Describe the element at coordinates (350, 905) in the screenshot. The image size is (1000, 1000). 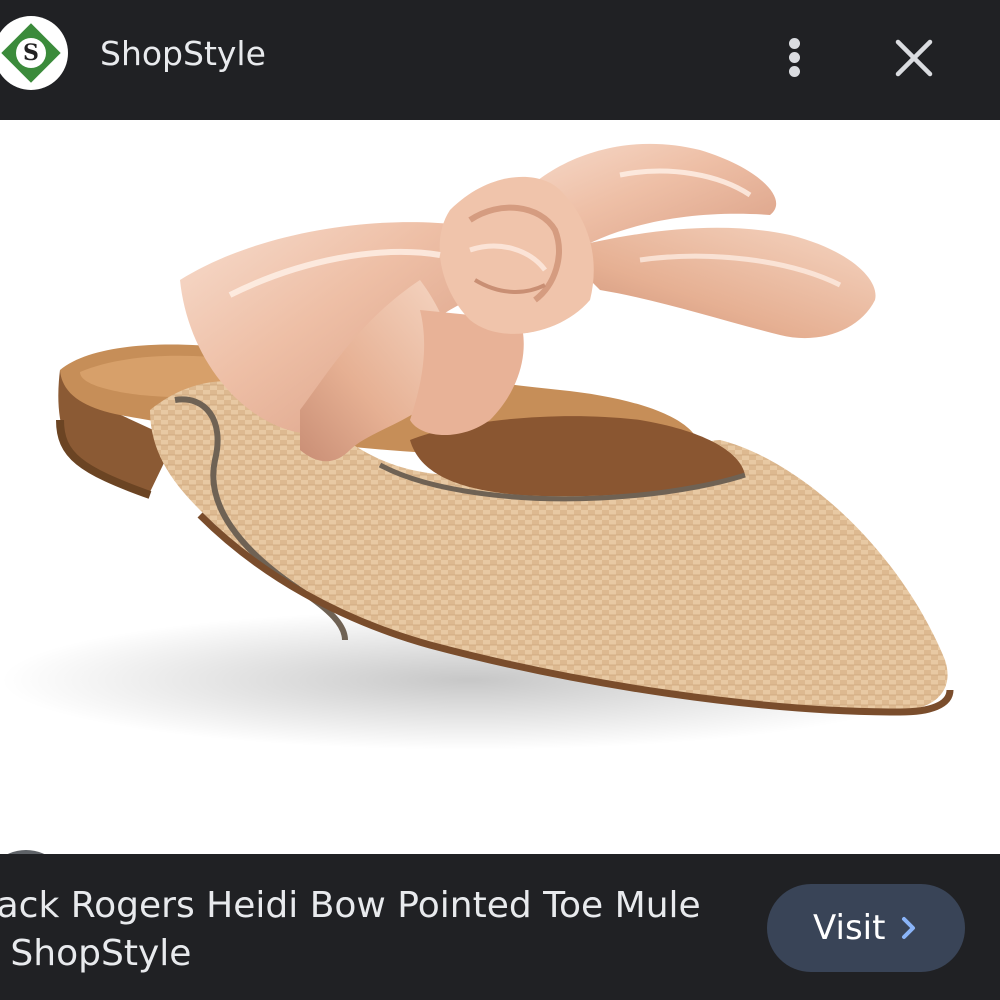
I see `result-title-line1: Jack Rogers Heidi Bow Pointed Toe Mule` at that location.